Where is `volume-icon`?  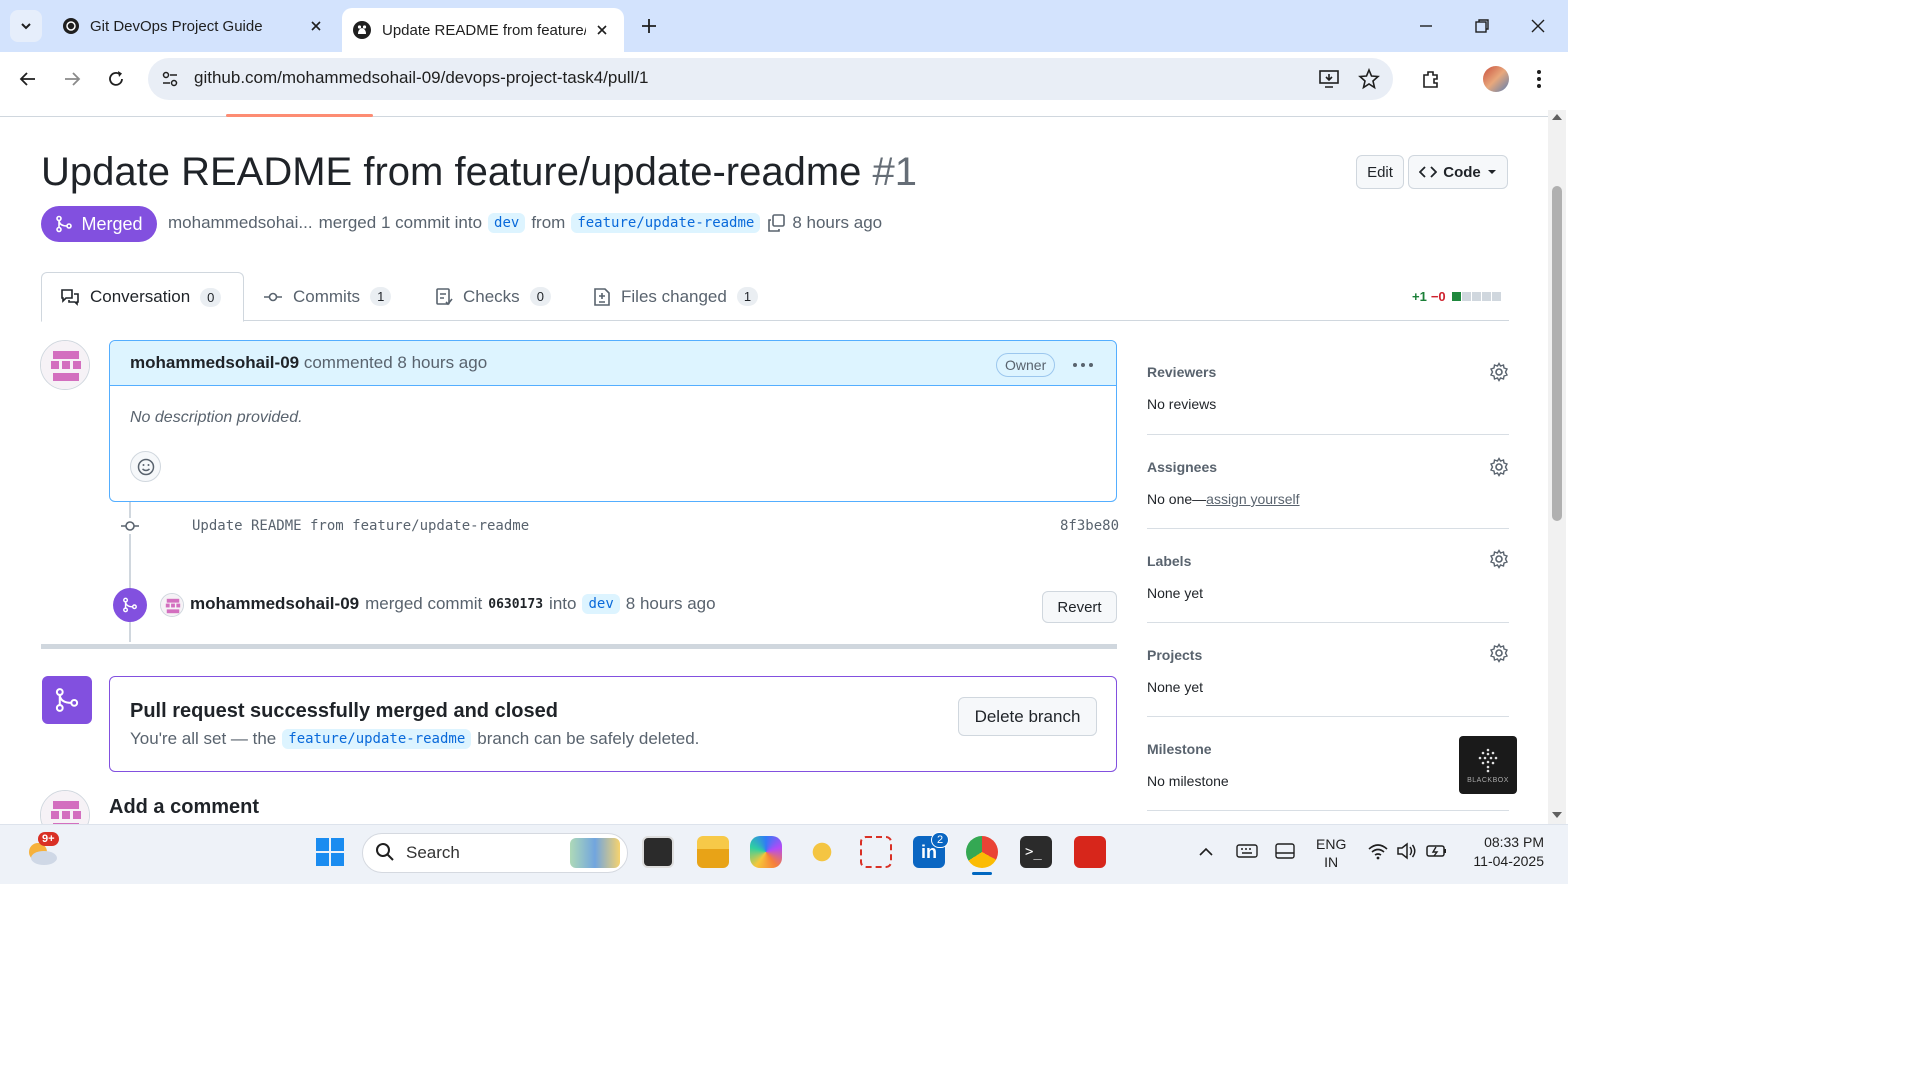
volume-icon is located at coordinates (1407, 851).